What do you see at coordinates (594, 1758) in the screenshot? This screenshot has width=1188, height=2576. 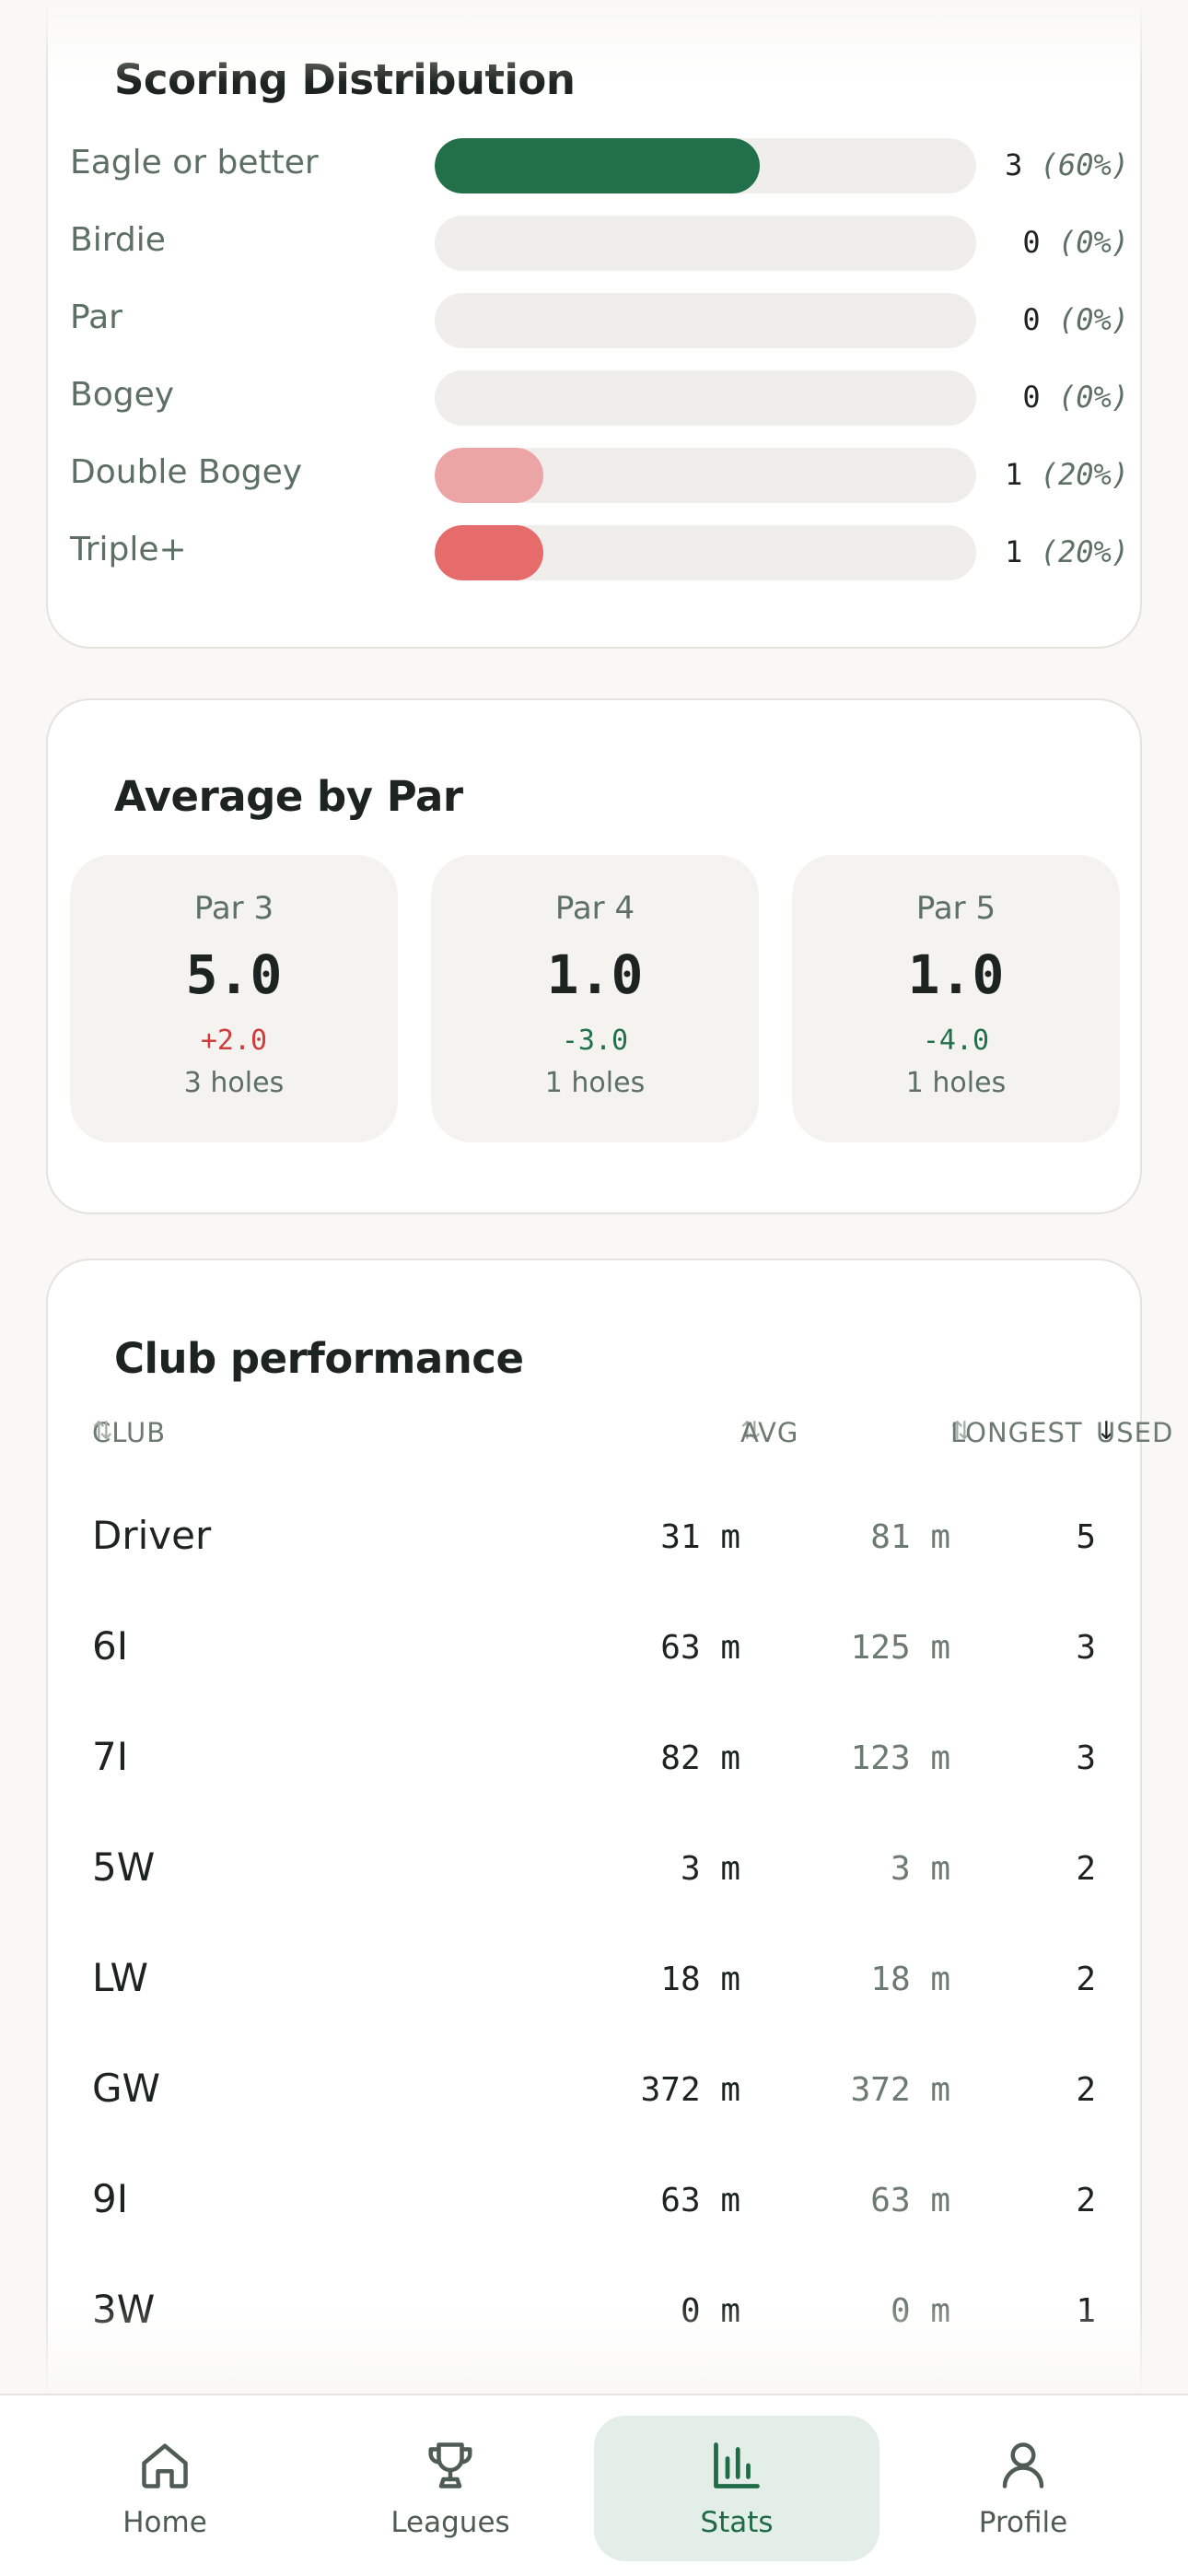 I see `club-row: 7I 82 m 123 m 3` at bounding box center [594, 1758].